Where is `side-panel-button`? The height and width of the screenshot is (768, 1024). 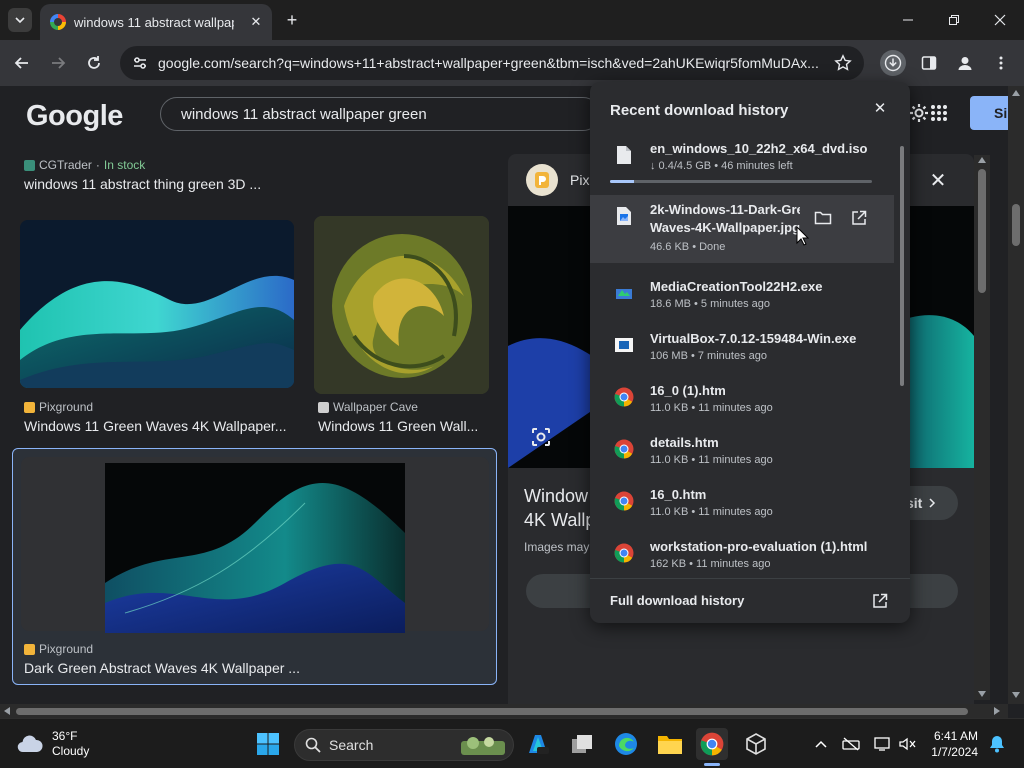
side-panel-button is located at coordinates (929, 63).